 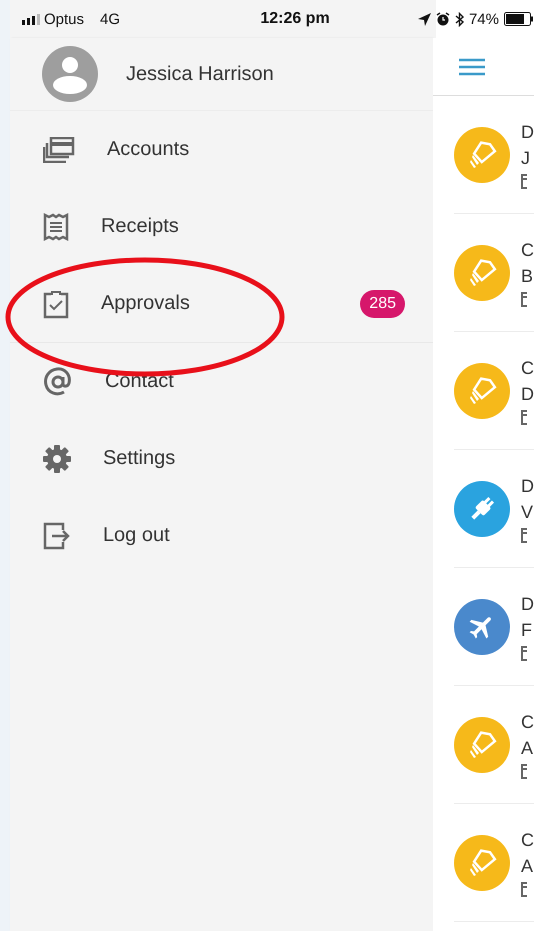 I want to click on battery-icon, so click(x=519, y=19).